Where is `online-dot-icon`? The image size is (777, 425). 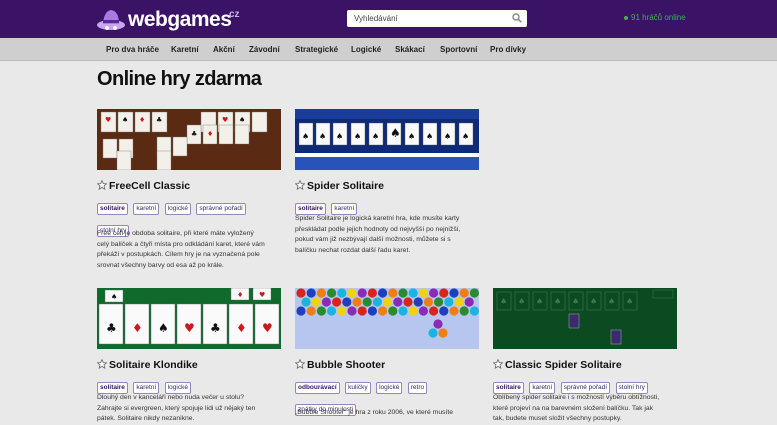
online-dot-icon is located at coordinates (626, 17).